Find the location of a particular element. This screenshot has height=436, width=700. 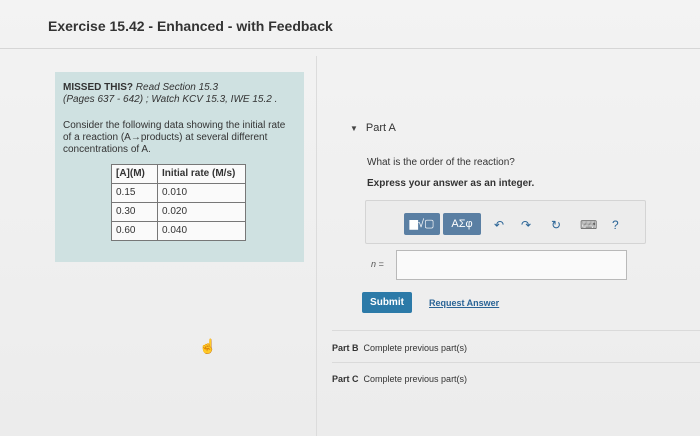

hand-cursor-icon: ☝ is located at coordinates (208, 346).